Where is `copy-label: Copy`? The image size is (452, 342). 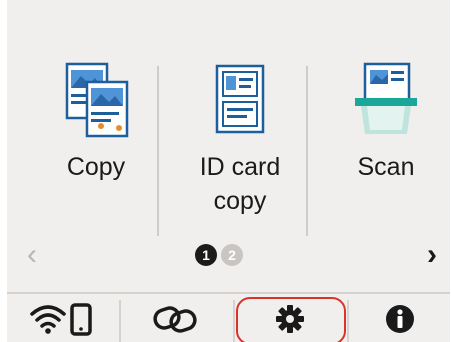 copy-label: Copy is located at coordinates (96, 167).